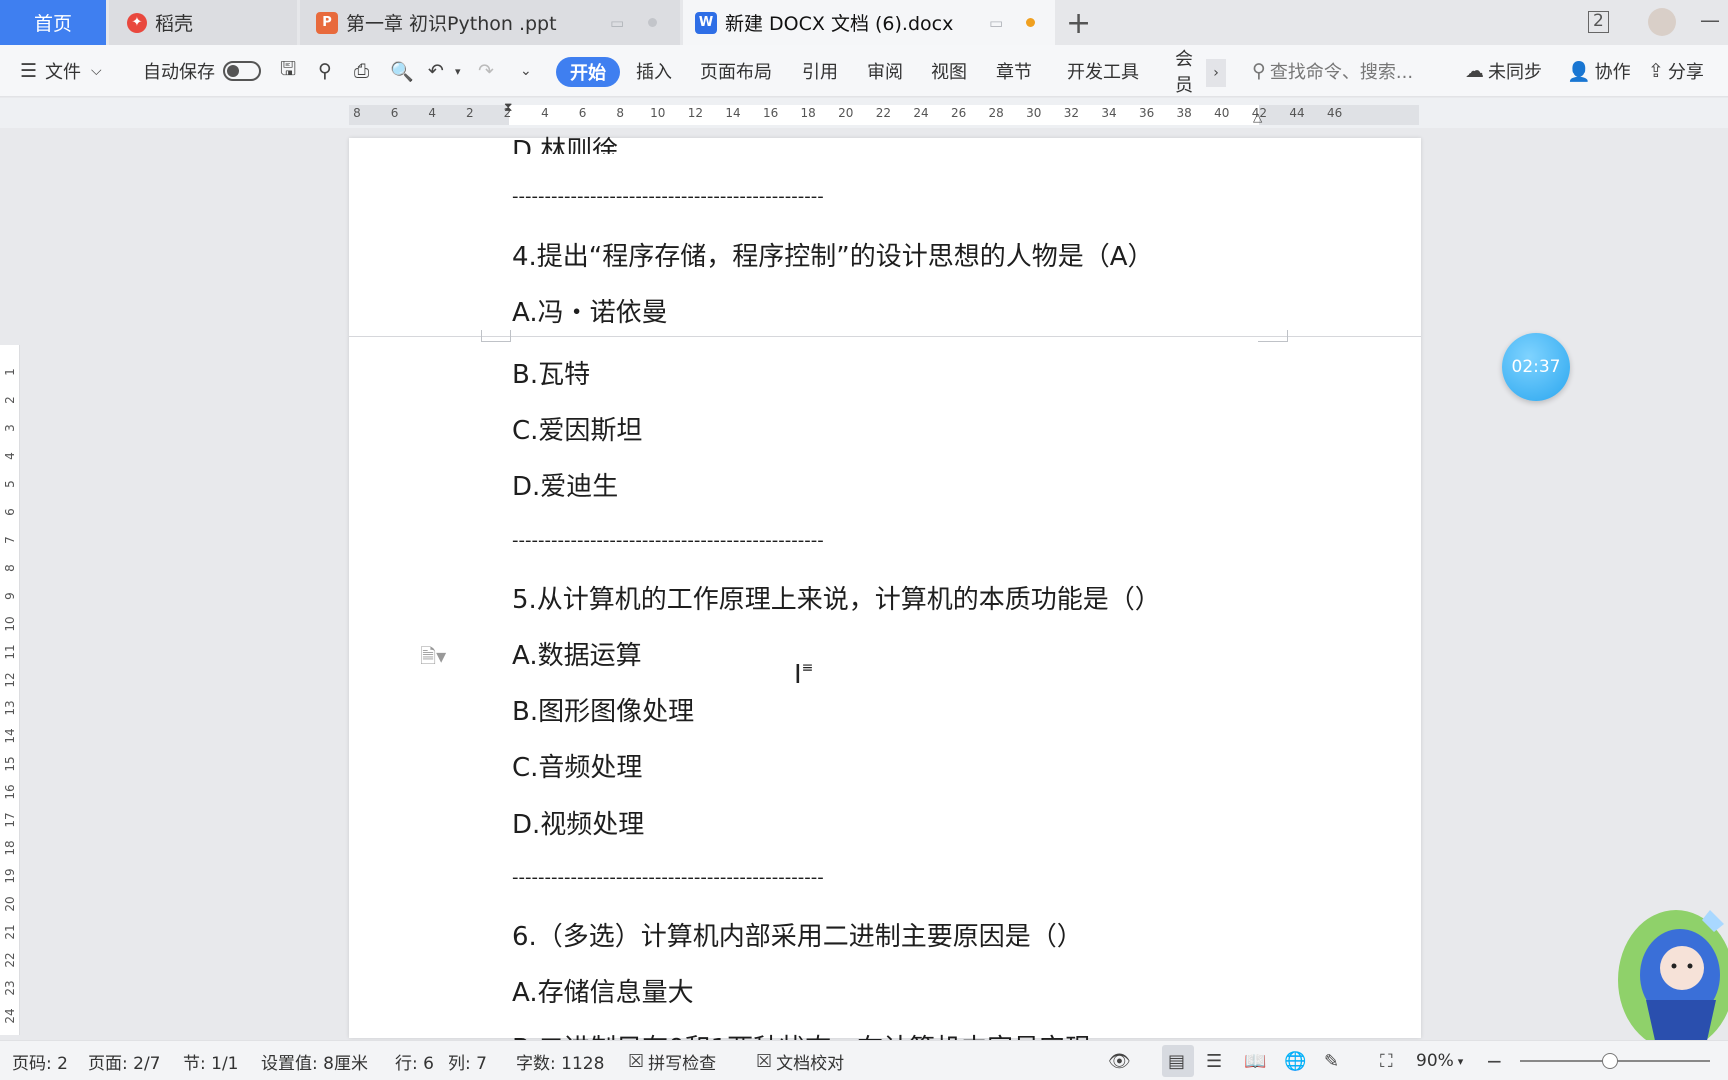  Describe the element at coordinates (29, 71) in the screenshot. I see `hamburger-menu-icon: ☰` at that location.